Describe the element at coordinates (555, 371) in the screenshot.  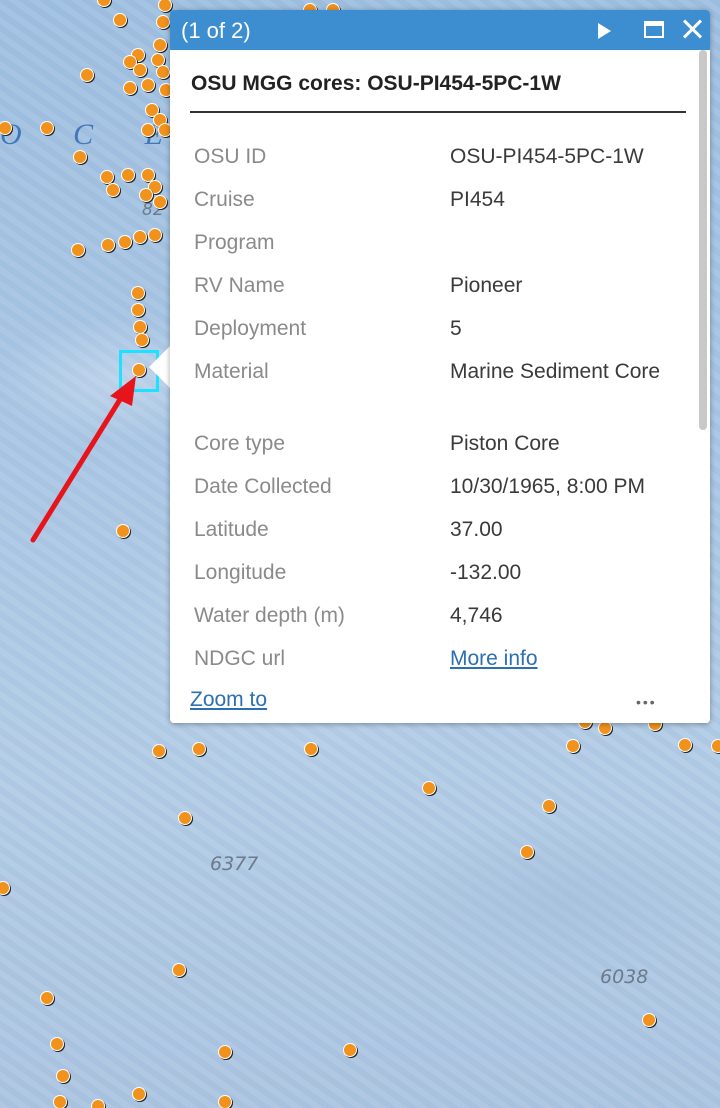
I see `attribute-value: Marine Sediment Core` at that location.